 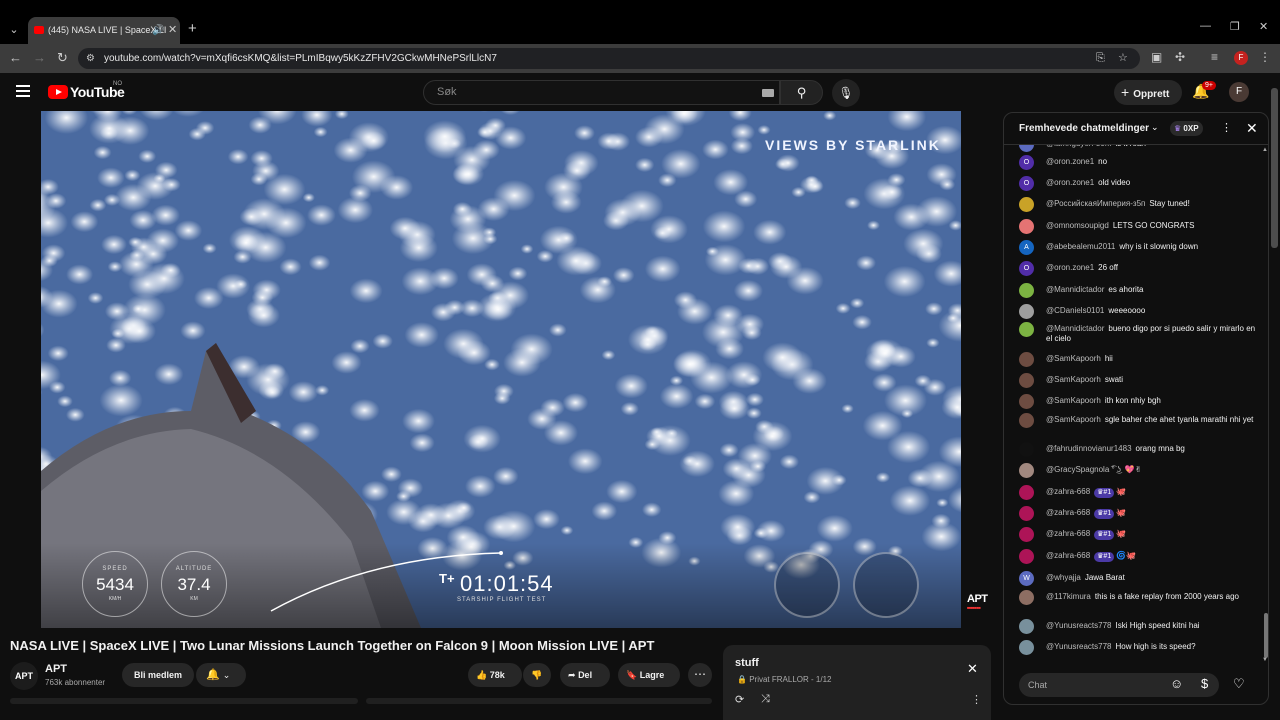 What do you see at coordinates (1239, 684) in the screenshot?
I see `heart-icon: ♡` at bounding box center [1239, 684].